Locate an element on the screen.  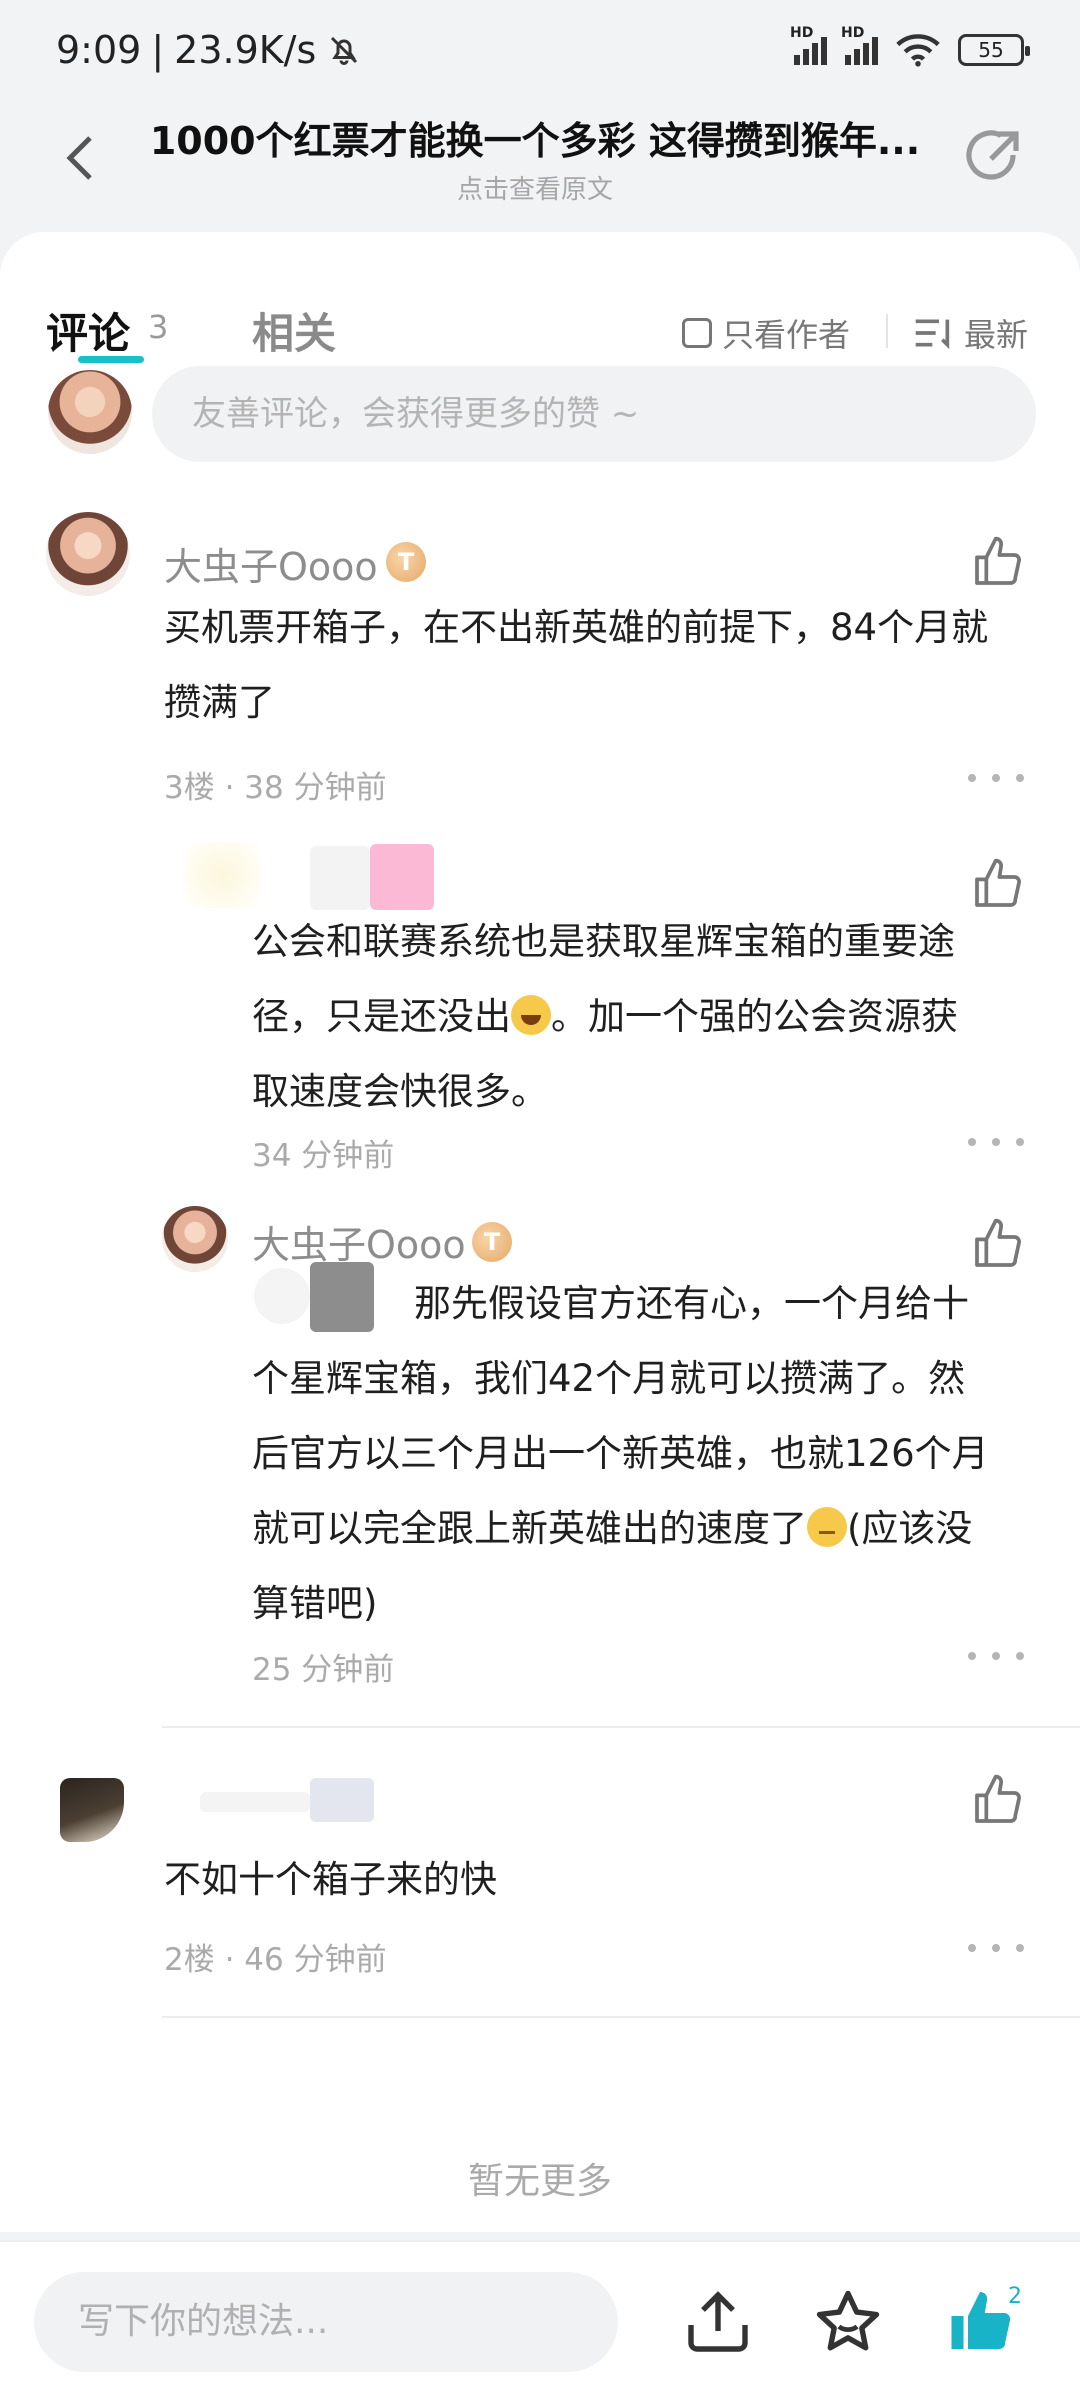
back-button is located at coordinates (80, 158).